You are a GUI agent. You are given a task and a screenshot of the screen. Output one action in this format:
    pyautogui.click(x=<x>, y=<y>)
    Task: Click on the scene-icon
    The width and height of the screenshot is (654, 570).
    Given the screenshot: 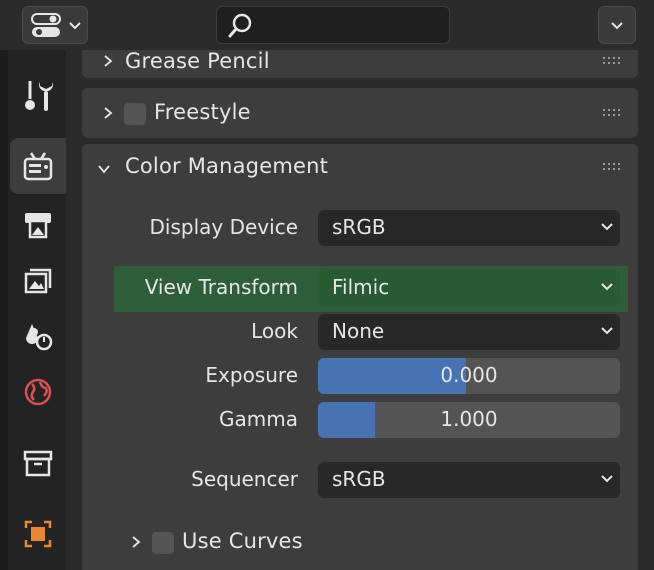 What is the action you would take?
    pyautogui.click(x=39, y=337)
    